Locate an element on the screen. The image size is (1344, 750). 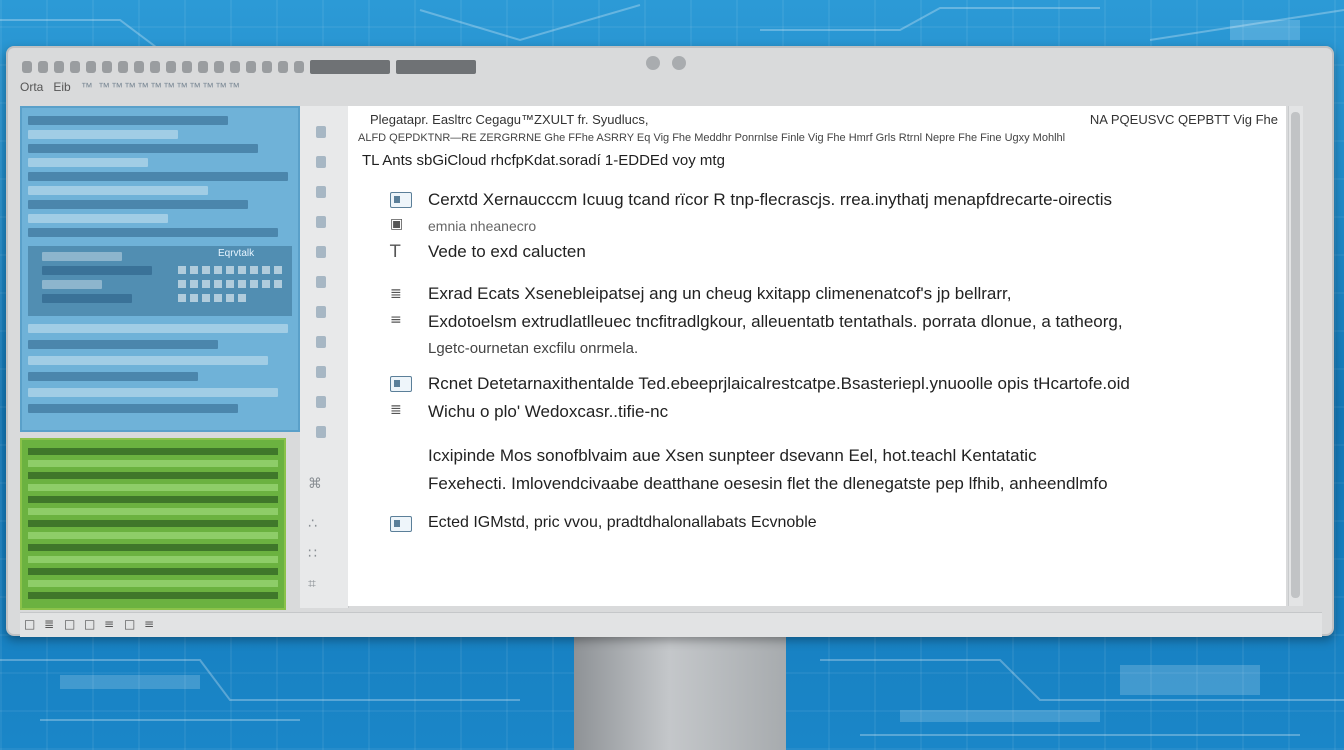
fold-icon: ∷ is located at coordinates (312, 554).